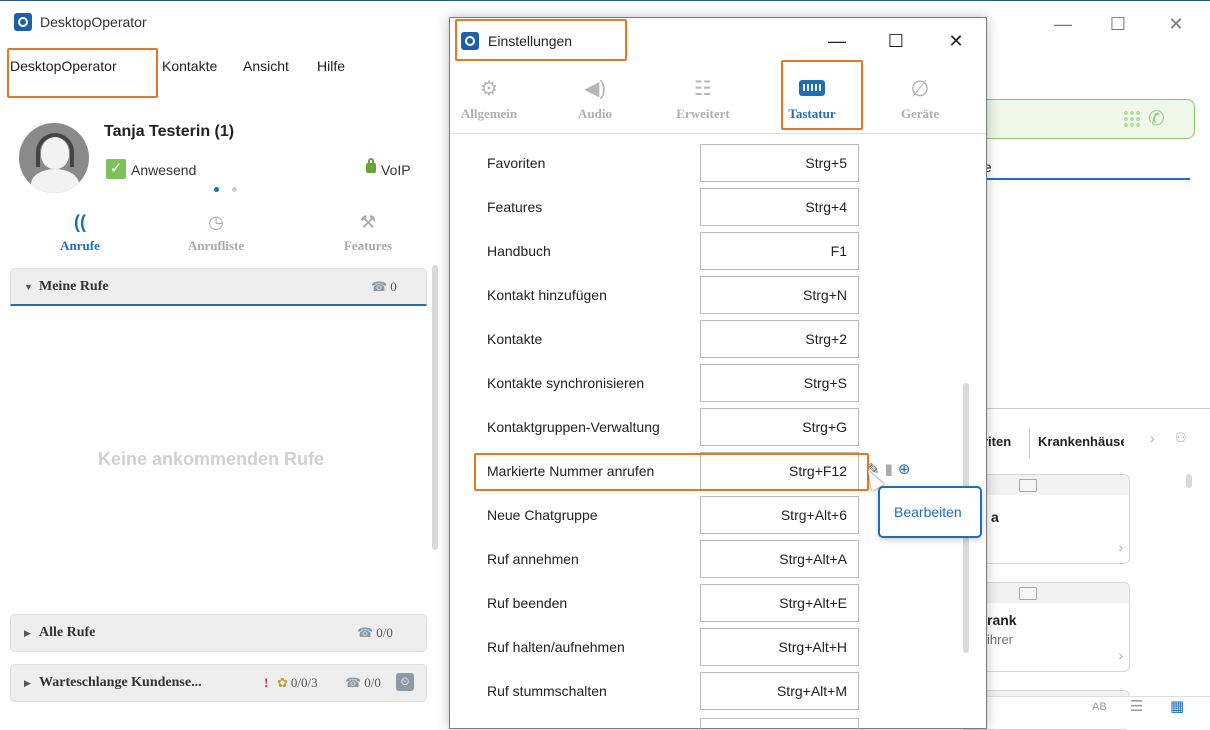 The image size is (1210, 730). I want to click on dialog-maximize-button: ☐, so click(896, 41).